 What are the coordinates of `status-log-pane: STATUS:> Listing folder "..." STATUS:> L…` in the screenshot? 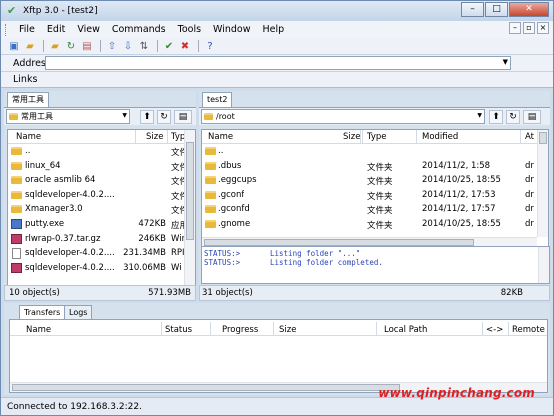 It's located at (375, 265).